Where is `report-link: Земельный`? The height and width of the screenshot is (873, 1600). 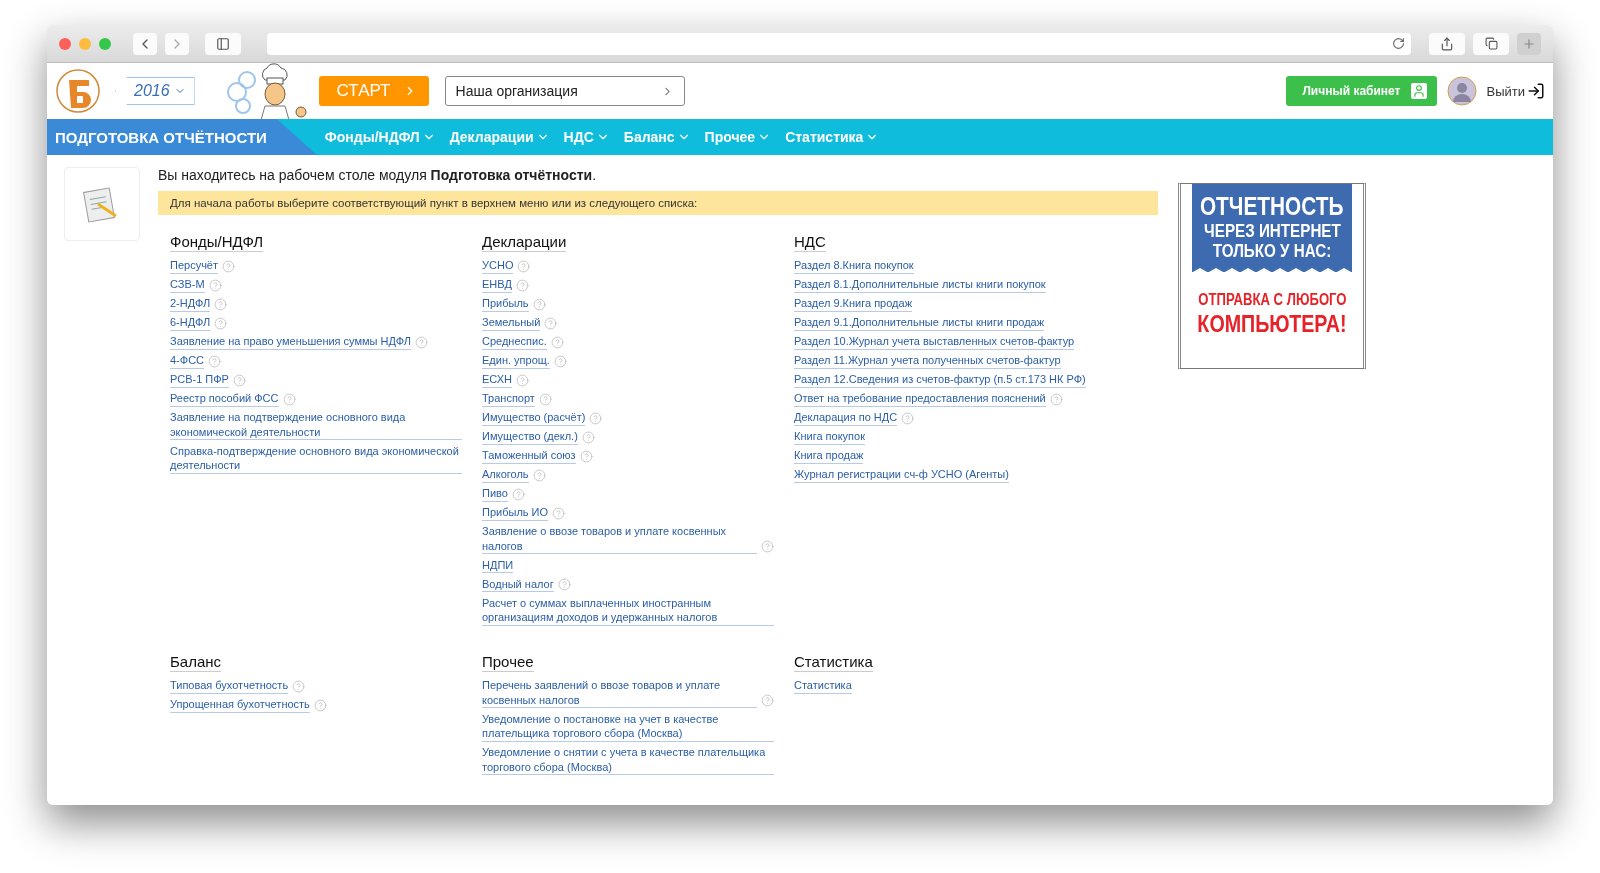
report-link: Земельный is located at coordinates (511, 323).